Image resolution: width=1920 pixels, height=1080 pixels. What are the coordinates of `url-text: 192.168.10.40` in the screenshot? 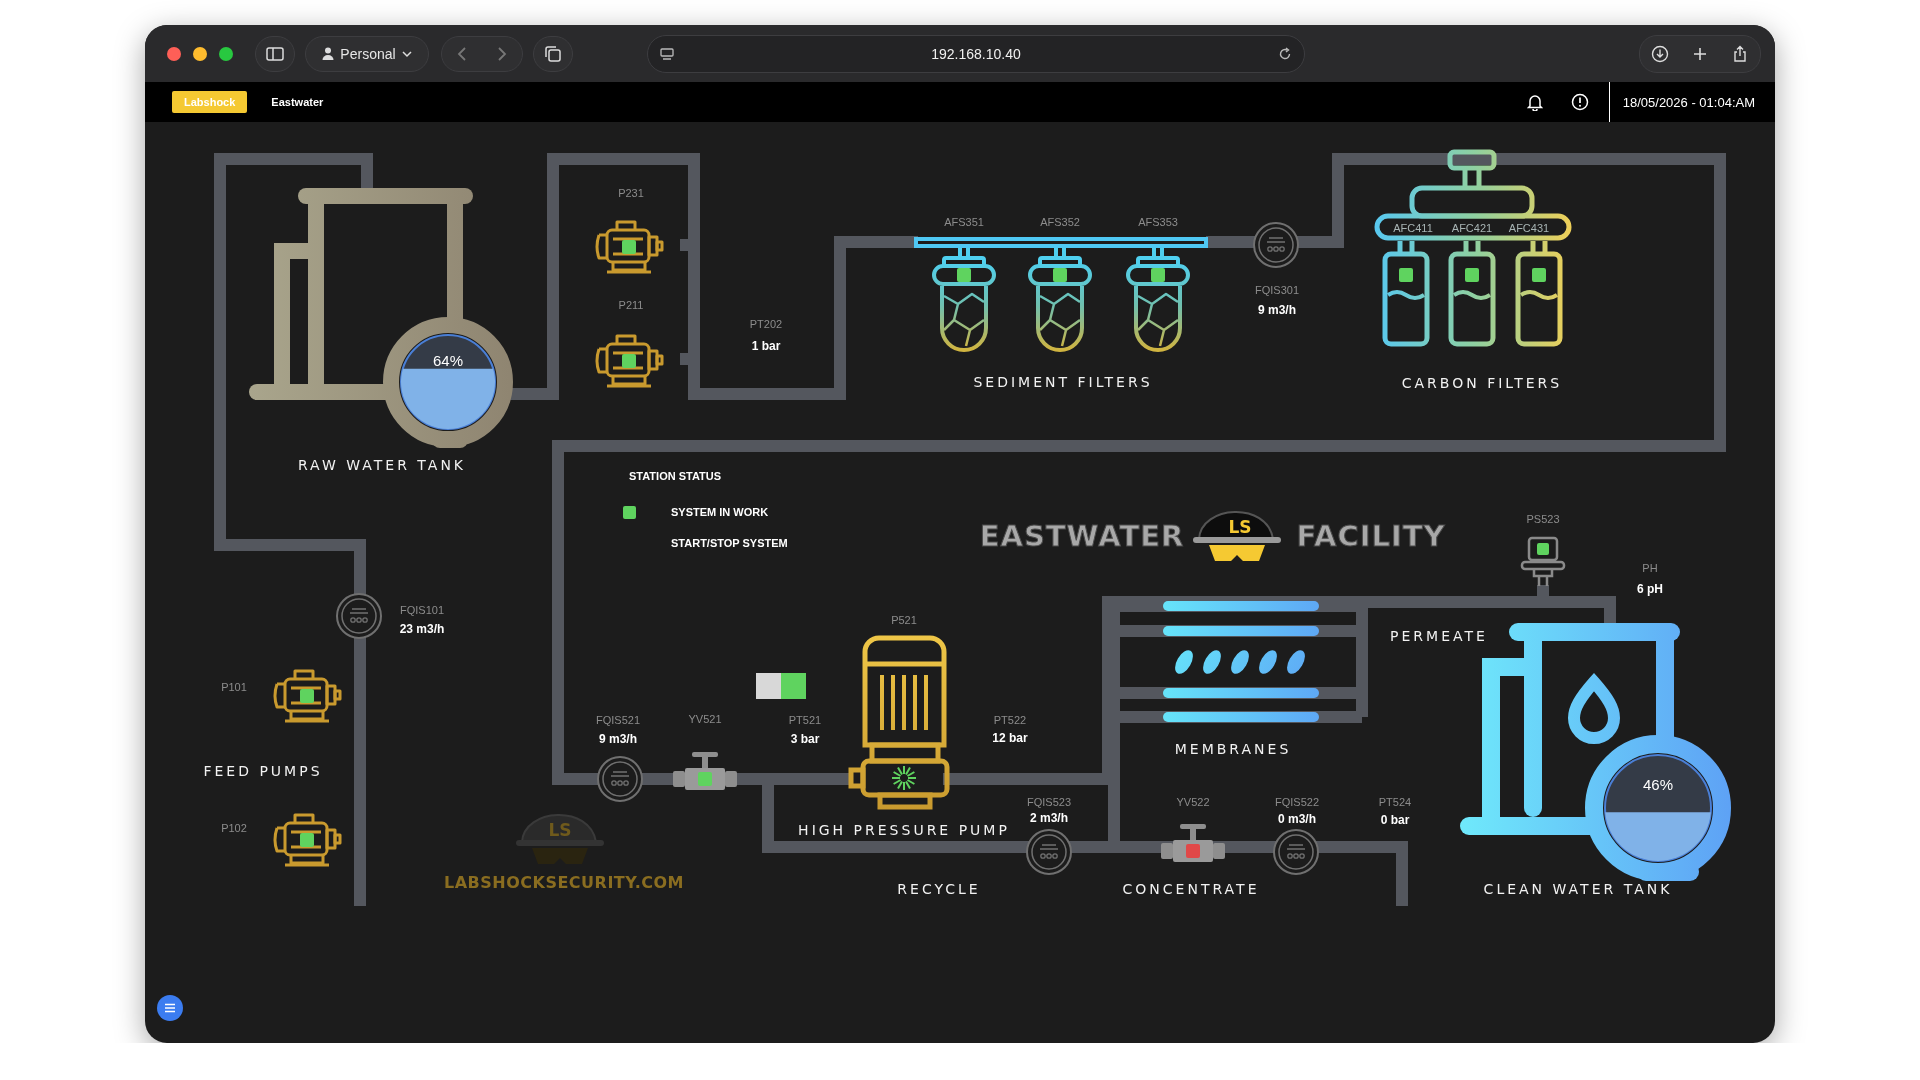 It's located at (976, 53).